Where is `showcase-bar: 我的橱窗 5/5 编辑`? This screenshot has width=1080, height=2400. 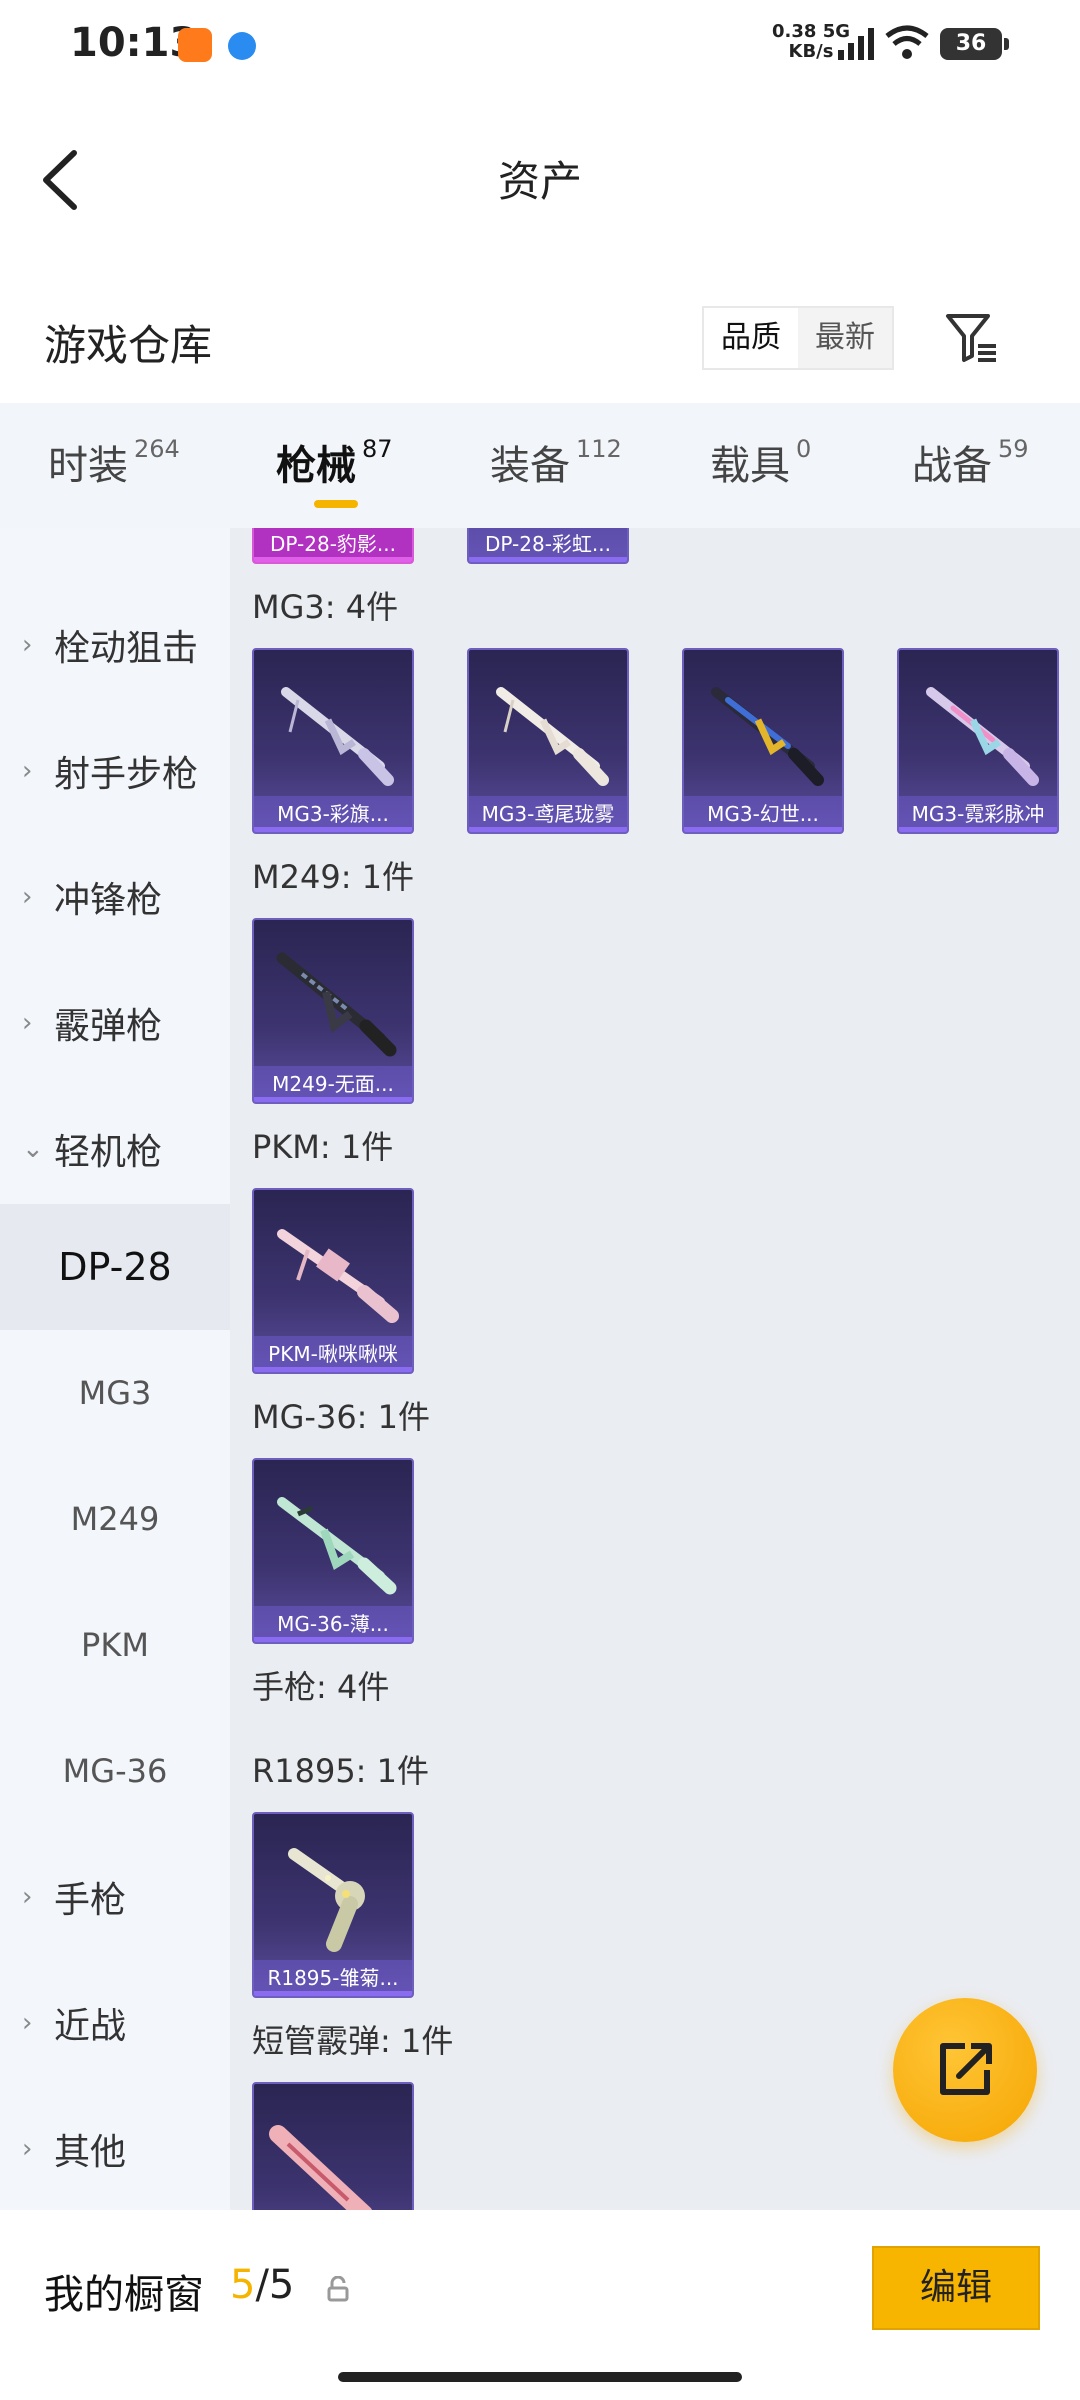 showcase-bar: 我的橱窗 5/5 编辑 is located at coordinates (540, 2305).